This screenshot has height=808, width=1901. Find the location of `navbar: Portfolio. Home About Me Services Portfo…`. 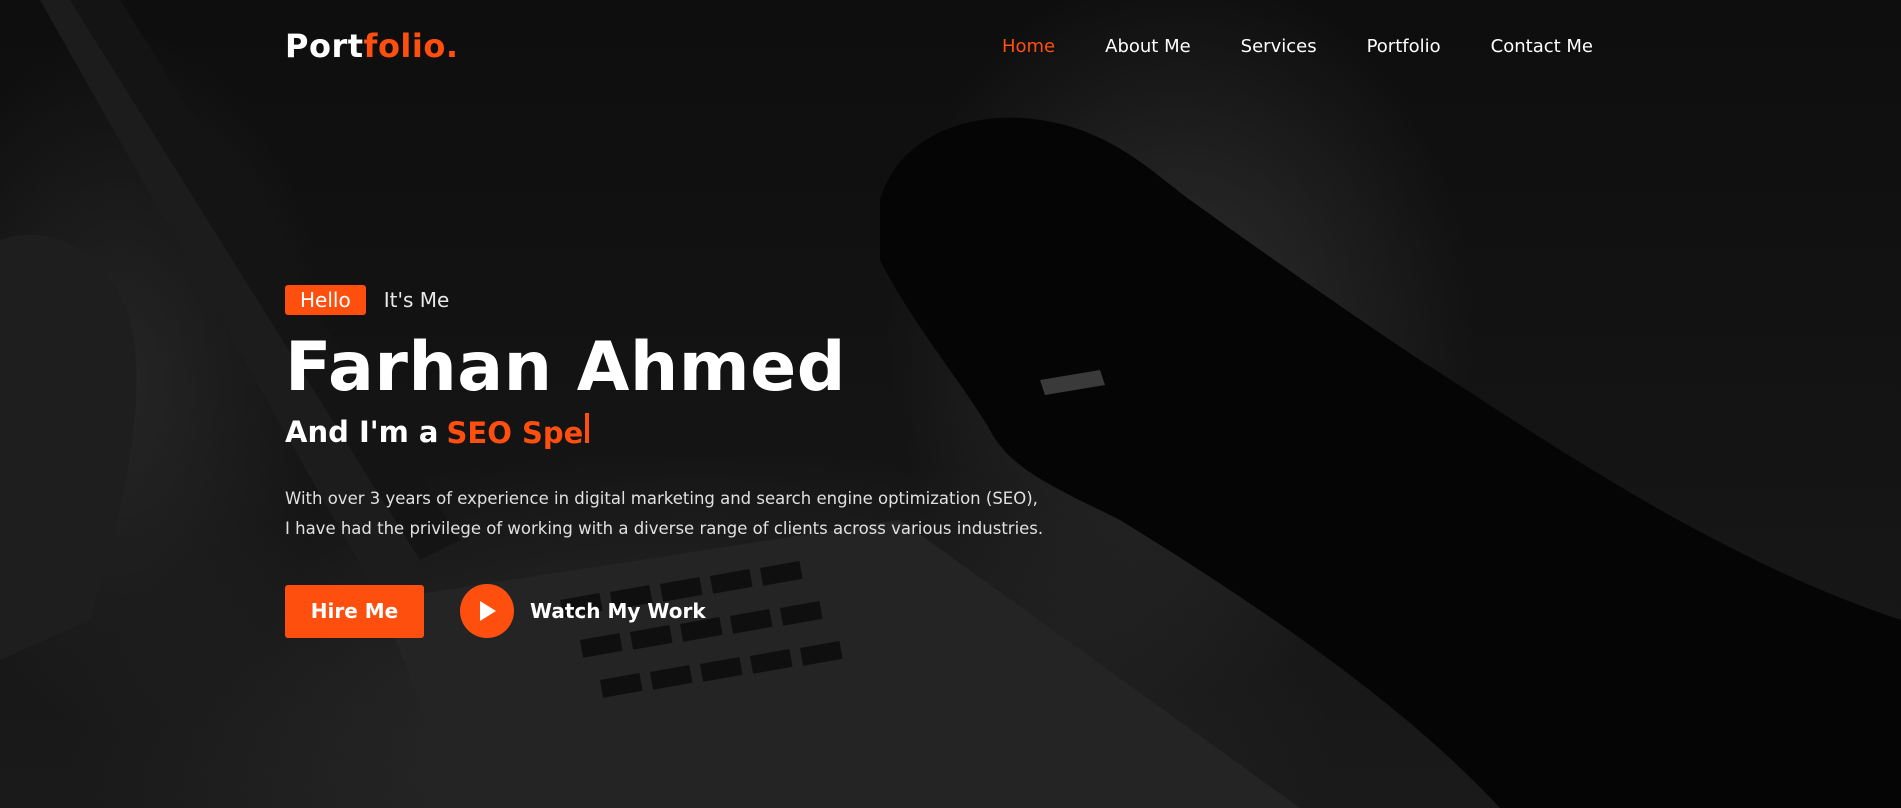

navbar: Portfolio. Home About Me Services Portfo… is located at coordinates (939, 46).